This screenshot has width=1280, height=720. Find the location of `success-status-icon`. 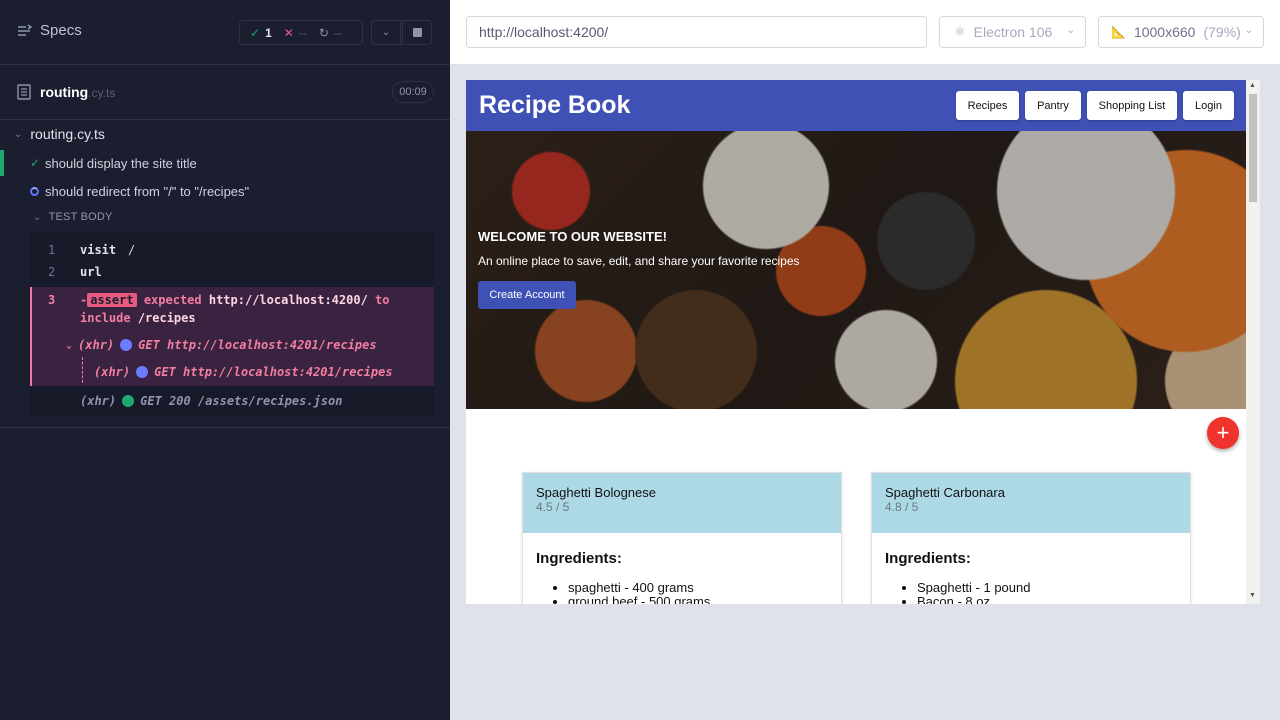

success-status-icon is located at coordinates (128, 401).